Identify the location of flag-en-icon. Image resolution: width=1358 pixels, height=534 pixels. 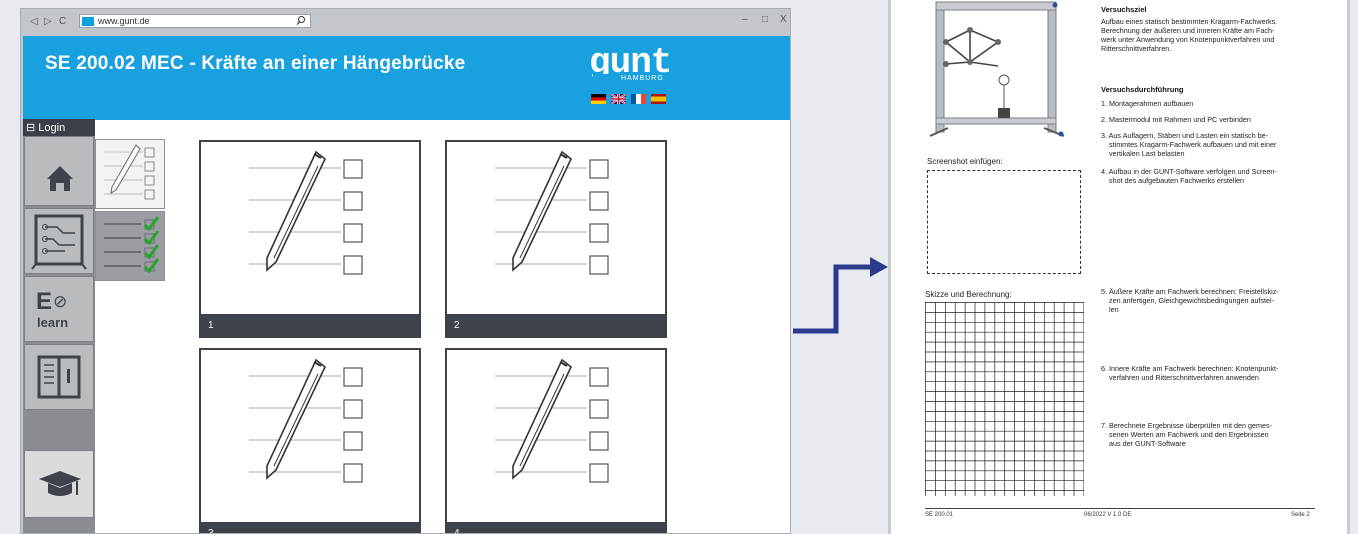
(618, 99).